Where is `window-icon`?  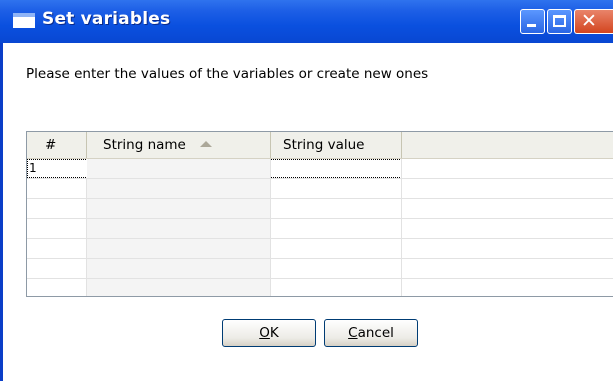
window-icon is located at coordinates (24, 20).